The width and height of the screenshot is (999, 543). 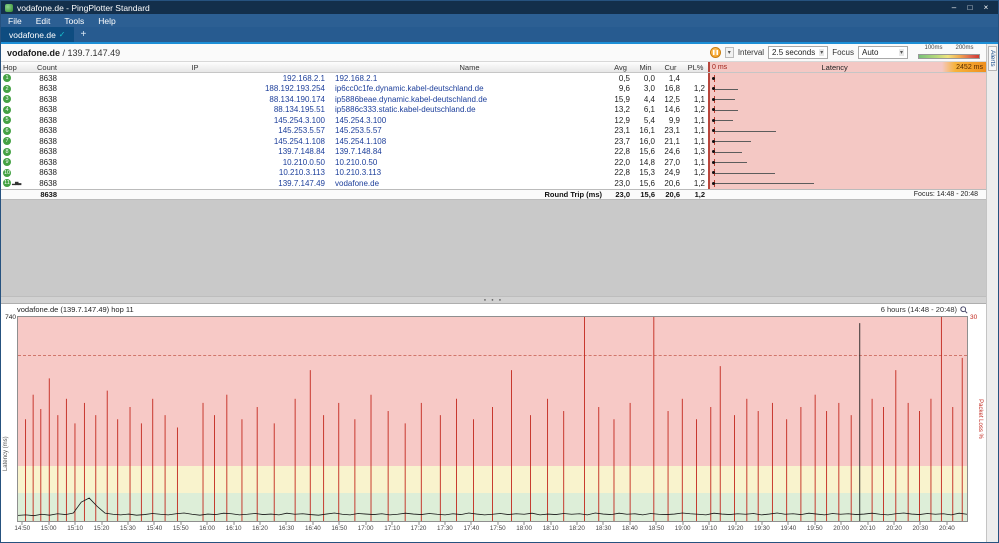 What do you see at coordinates (7, 183) in the screenshot?
I see `hop-badge: 11` at bounding box center [7, 183].